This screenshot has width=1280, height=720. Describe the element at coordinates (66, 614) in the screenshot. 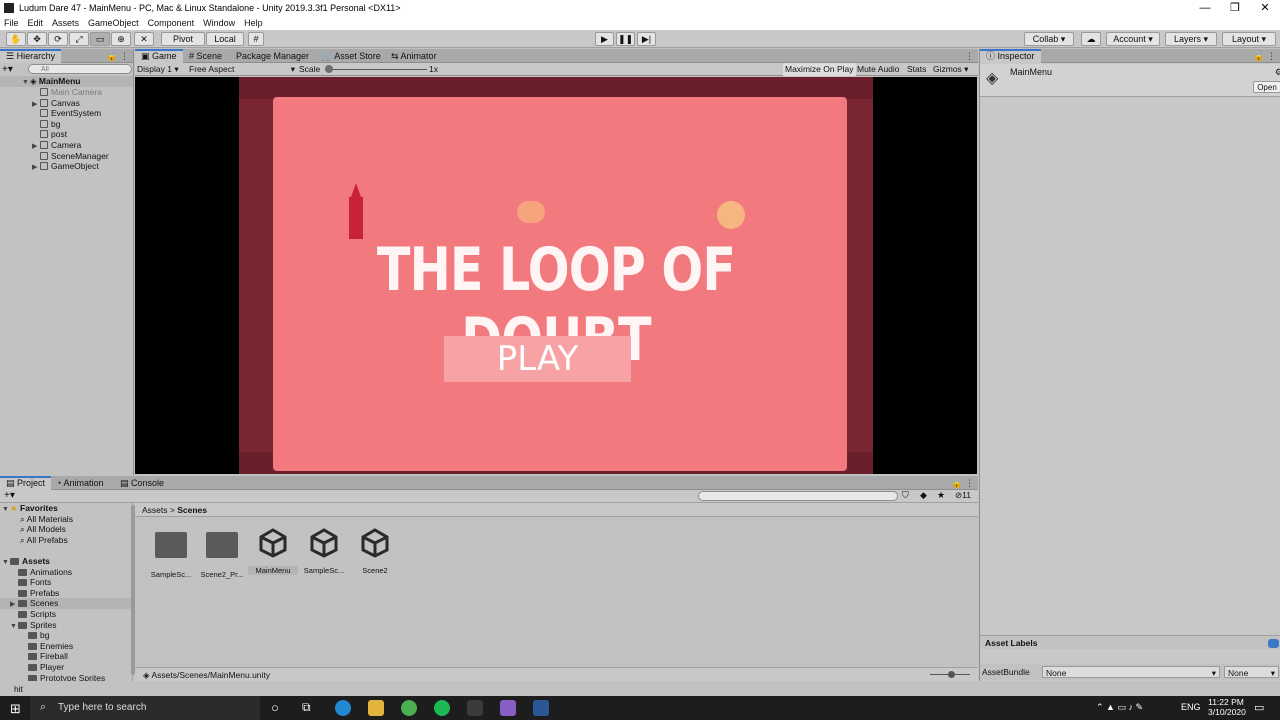

I see `project-folder-item: Scripts` at that location.